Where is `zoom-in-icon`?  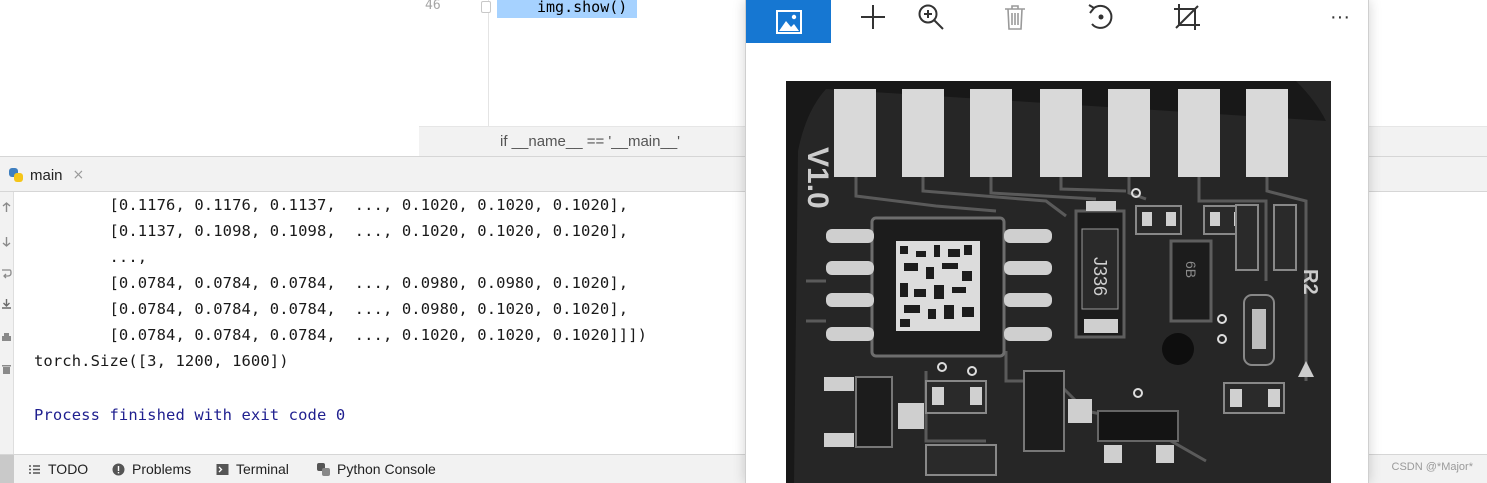
zoom-in-icon is located at coordinates (931, 17).